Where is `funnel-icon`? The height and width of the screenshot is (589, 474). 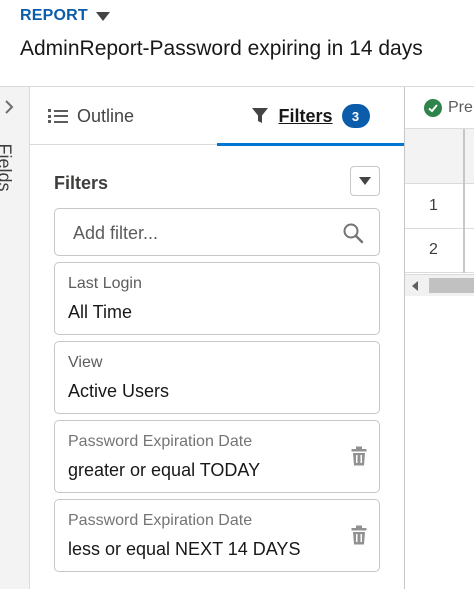
funnel-icon is located at coordinates (260, 116).